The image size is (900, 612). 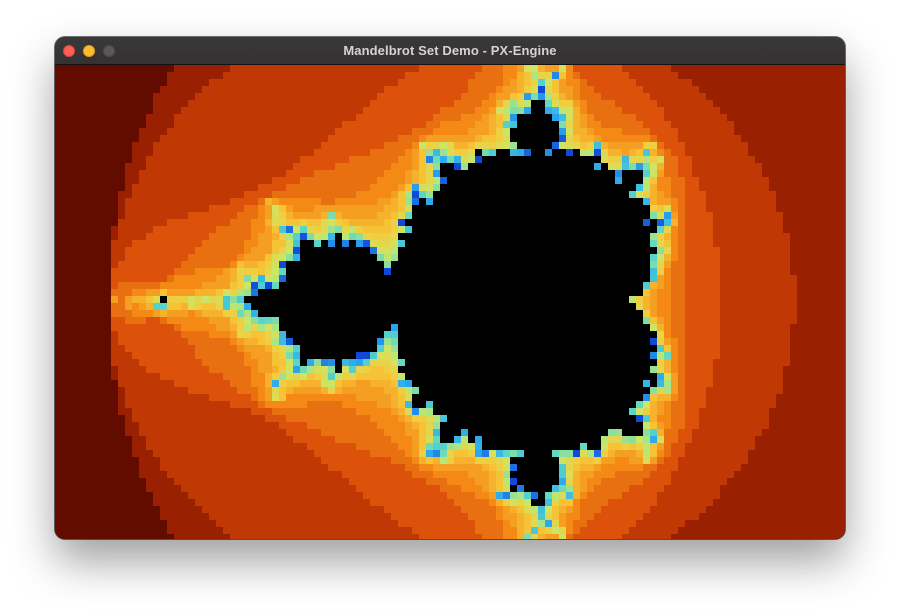 I want to click on window-title: Mandelbrot Set Demo - PX-Engine, so click(x=450, y=50).